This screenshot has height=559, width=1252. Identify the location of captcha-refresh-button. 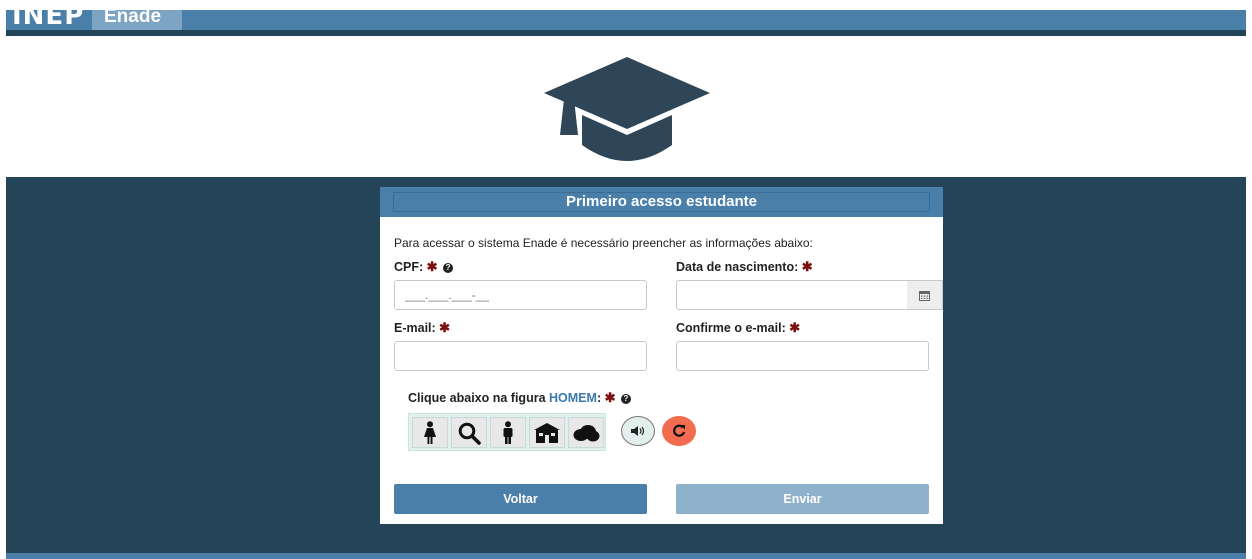
(679, 431).